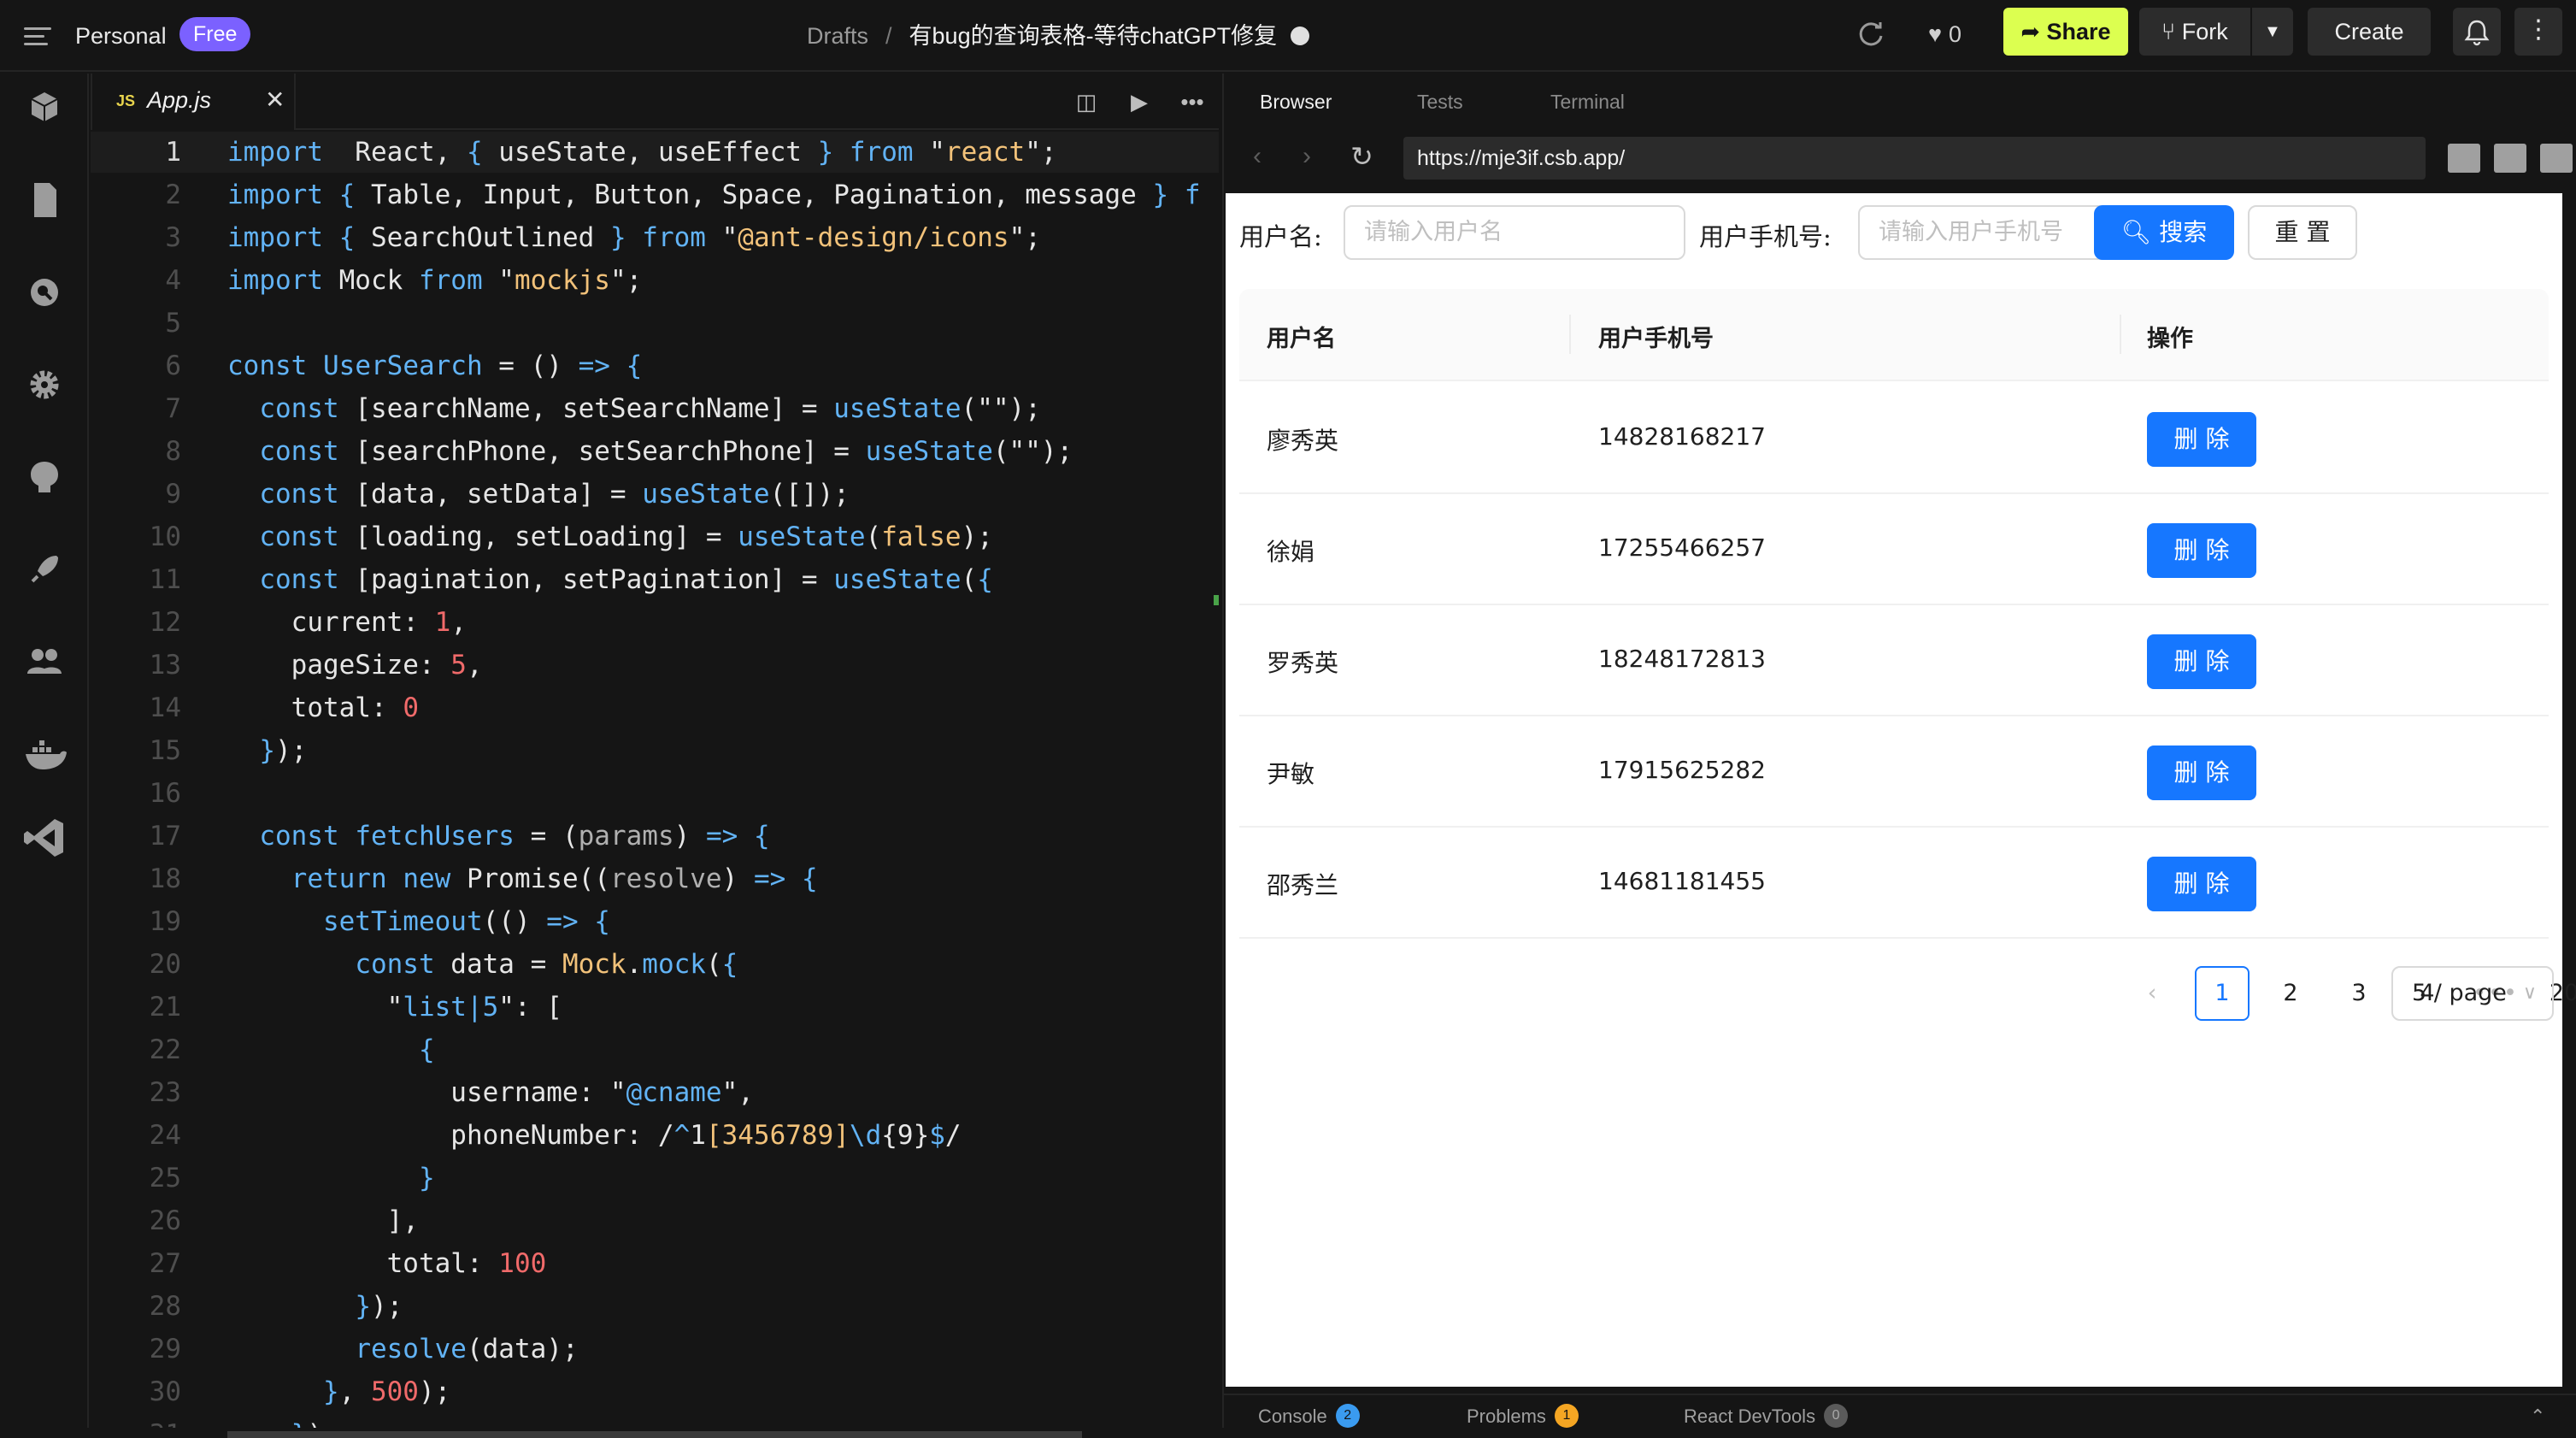 This screenshot has width=2576, height=1438. I want to click on workspace-name: Personal, so click(121, 36).